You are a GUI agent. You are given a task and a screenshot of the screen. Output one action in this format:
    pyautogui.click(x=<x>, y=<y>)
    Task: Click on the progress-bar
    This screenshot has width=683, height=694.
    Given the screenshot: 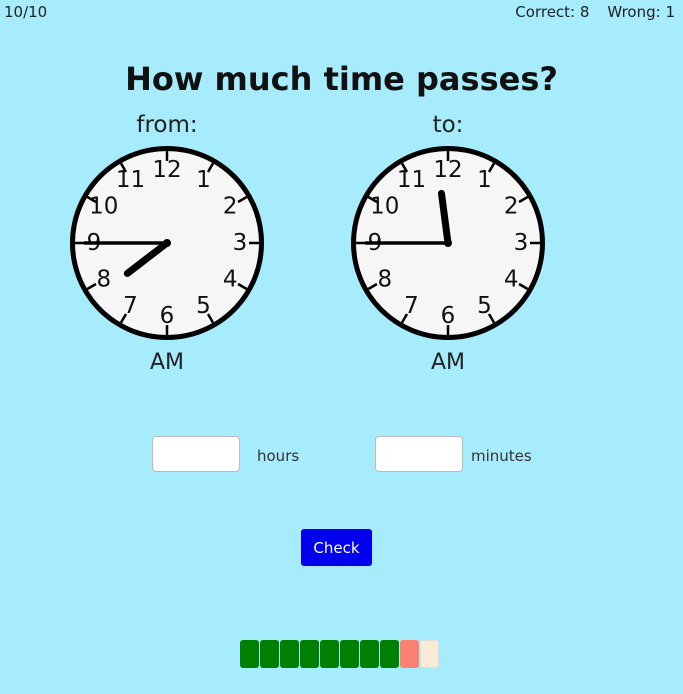 What is the action you would take?
    pyautogui.click(x=339, y=654)
    